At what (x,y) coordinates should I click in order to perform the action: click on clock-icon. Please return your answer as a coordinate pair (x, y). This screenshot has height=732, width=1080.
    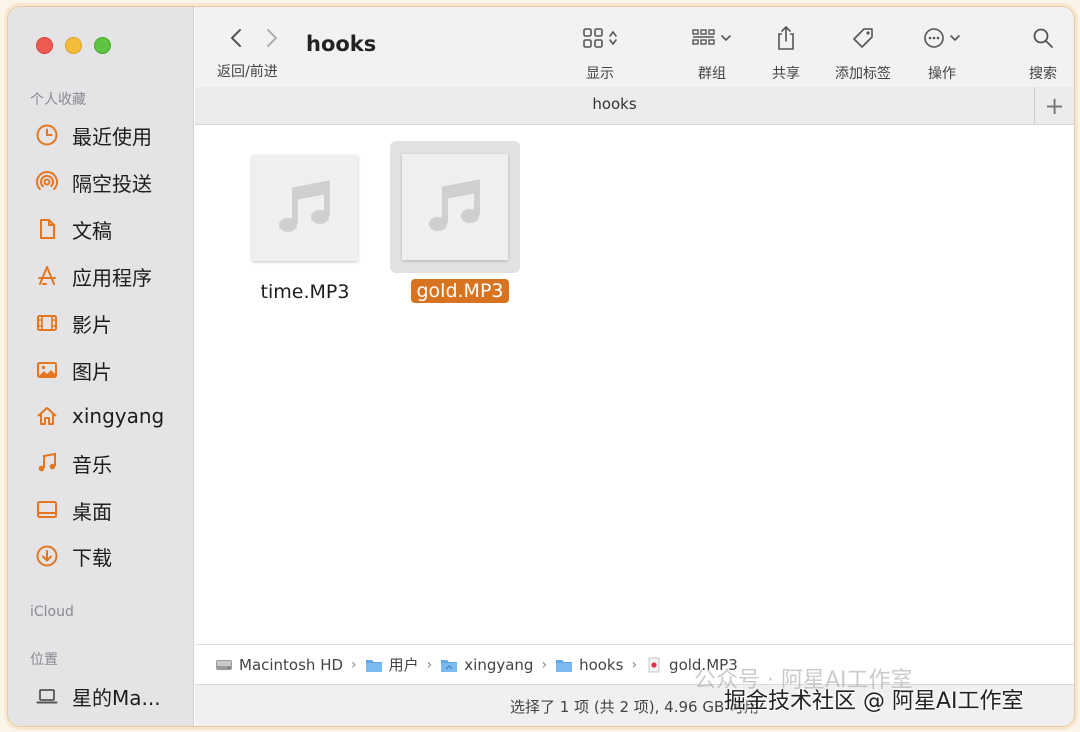
    Looking at the image, I should click on (47, 135).